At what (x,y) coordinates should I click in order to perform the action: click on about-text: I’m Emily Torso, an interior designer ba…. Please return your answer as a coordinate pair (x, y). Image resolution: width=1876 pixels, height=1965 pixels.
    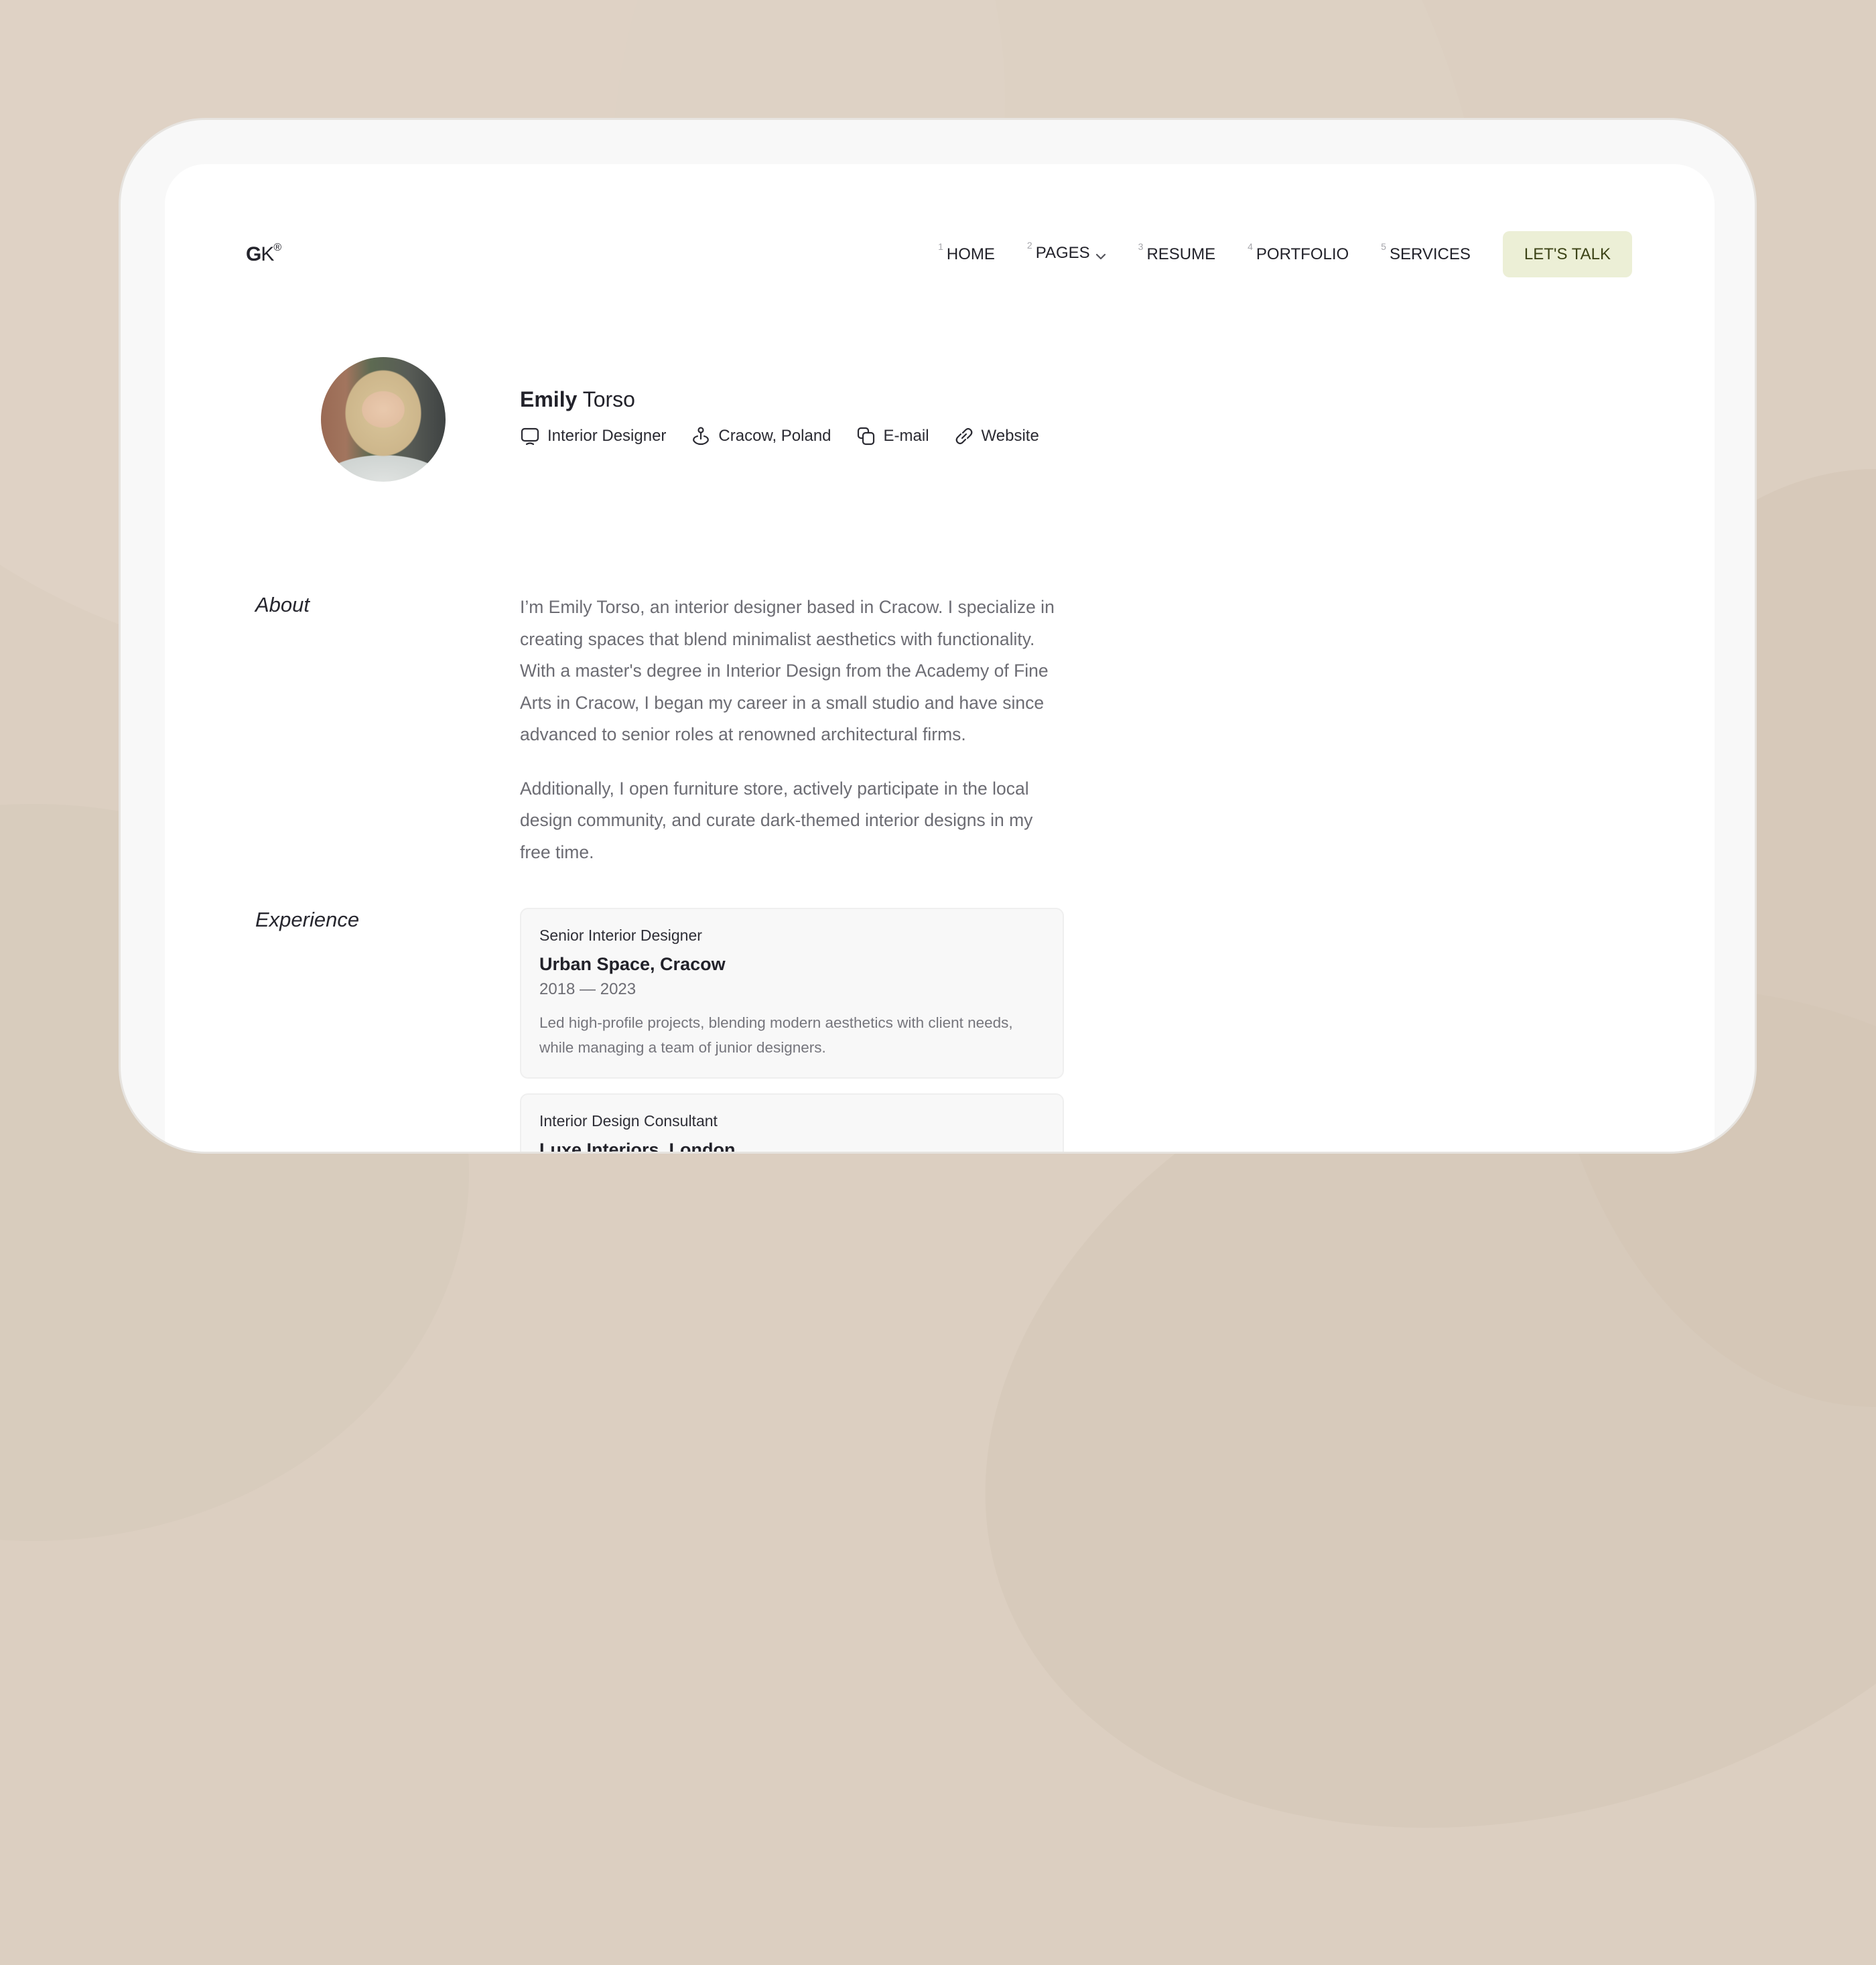
    Looking at the image, I should click on (792, 741).